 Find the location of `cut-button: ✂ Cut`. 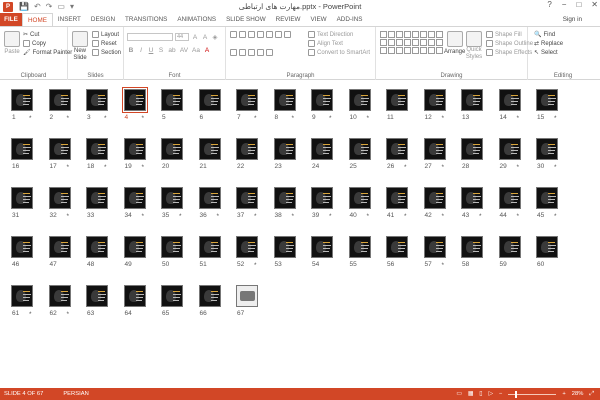

cut-button: ✂ Cut is located at coordinates (47, 34).